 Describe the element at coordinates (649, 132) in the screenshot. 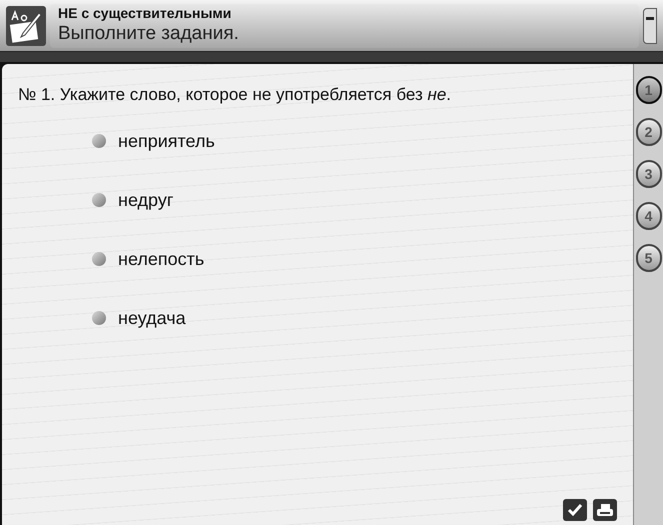

I see `task-number-button: 2` at that location.